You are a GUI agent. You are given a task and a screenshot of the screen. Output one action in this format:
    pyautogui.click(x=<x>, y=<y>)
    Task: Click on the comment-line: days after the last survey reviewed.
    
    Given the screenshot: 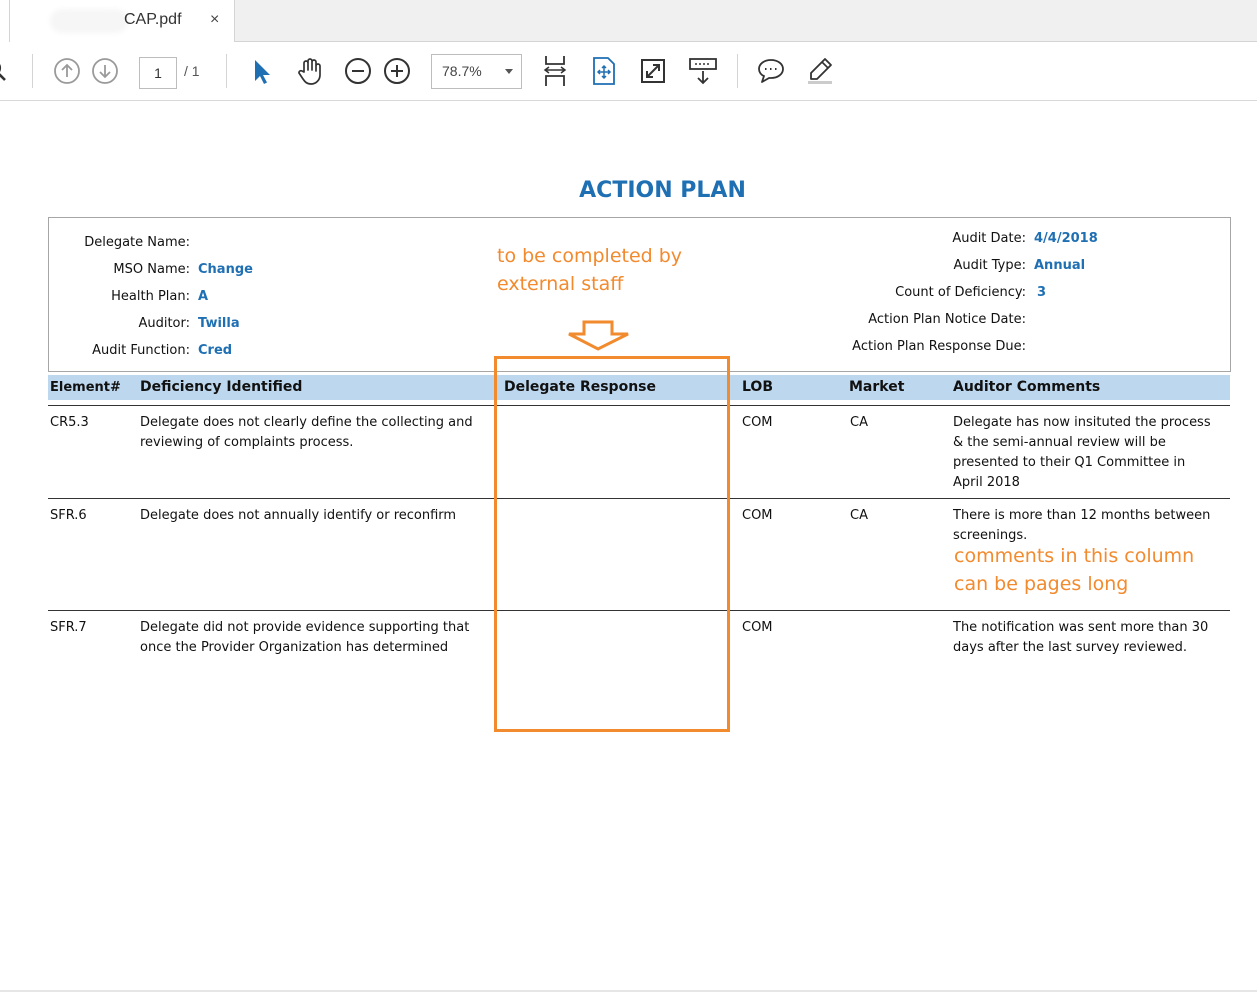 What is the action you would take?
    pyautogui.click(x=1070, y=647)
    